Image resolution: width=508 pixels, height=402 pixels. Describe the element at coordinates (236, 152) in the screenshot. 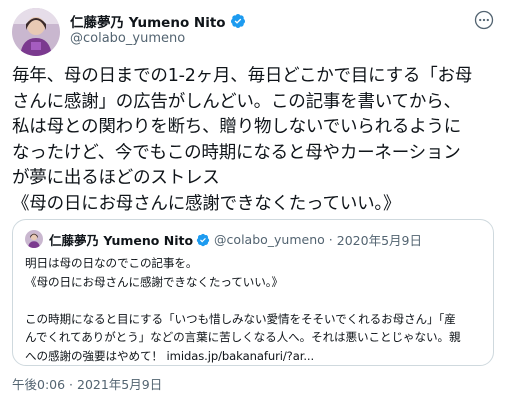

I see `tweet-body-line: なったけど、今でもこの時期になると母やカーネーション` at that location.